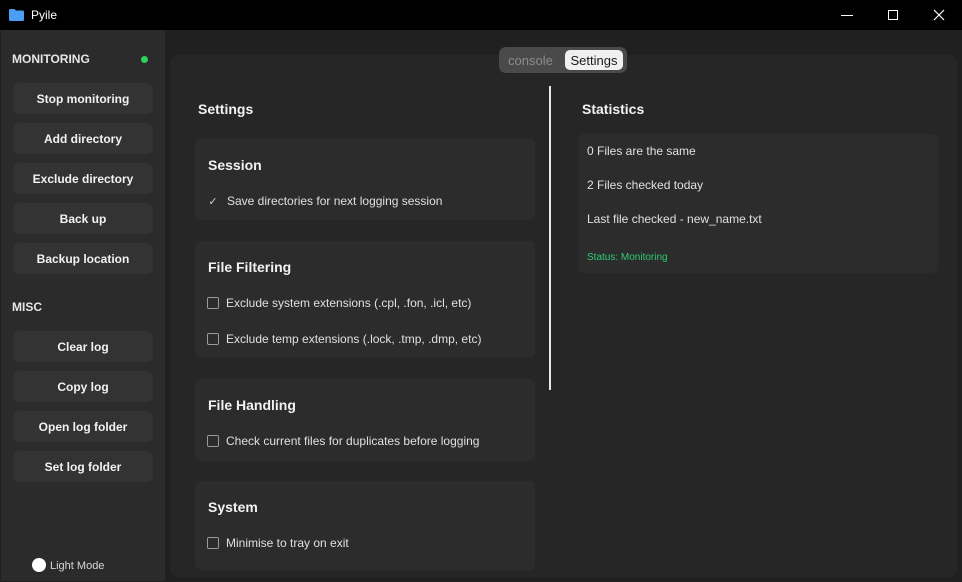  I want to click on add-directory-button: Add directory, so click(83, 138).